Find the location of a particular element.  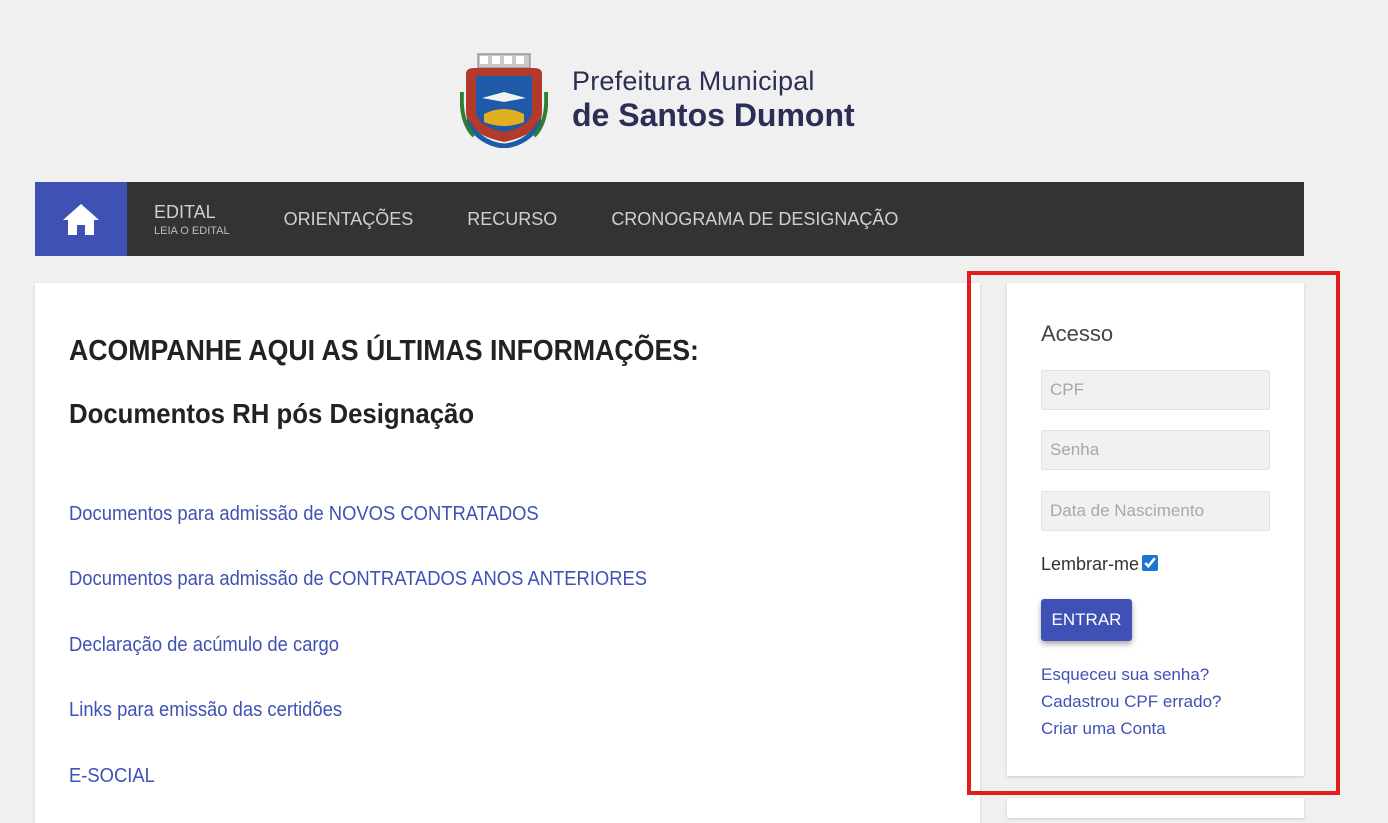

nav-item-orientacoes: ORIENTAÇÕES is located at coordinates (349, 219).